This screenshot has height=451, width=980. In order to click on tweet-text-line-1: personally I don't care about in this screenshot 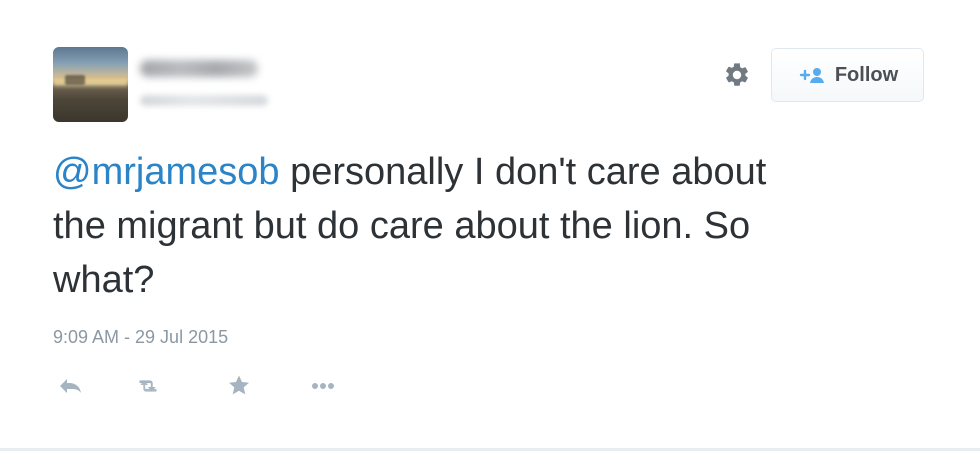, I will do `click(523, 172)`.